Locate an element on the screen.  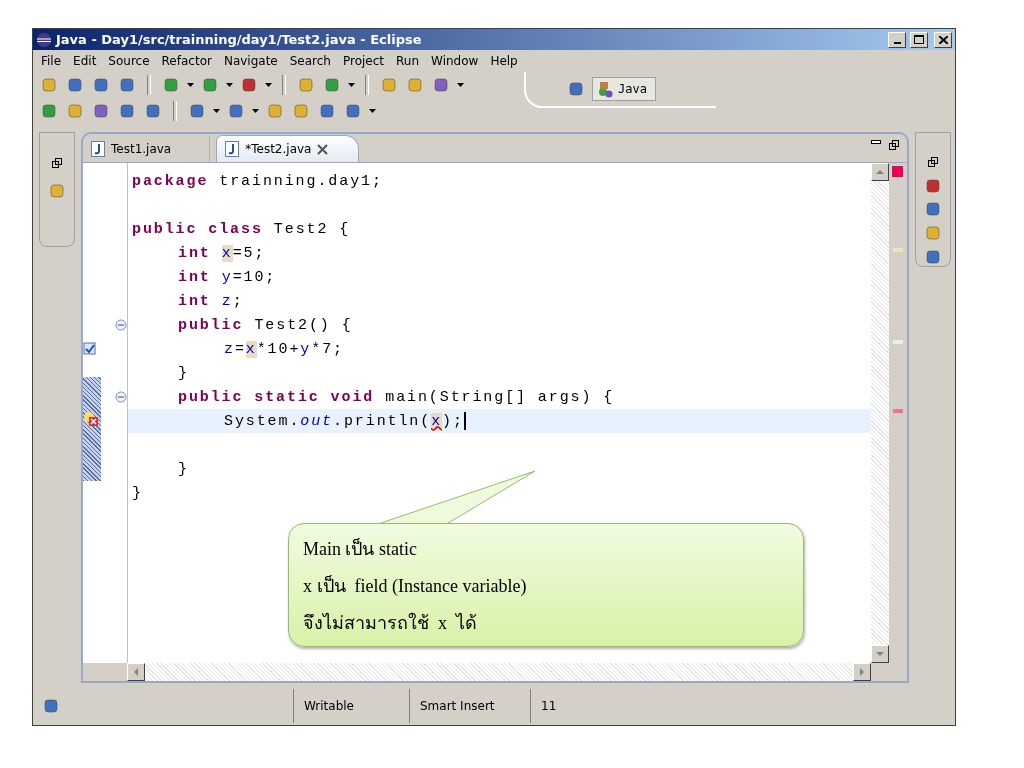
scroll-up-button is located at coordinates (880, 172).